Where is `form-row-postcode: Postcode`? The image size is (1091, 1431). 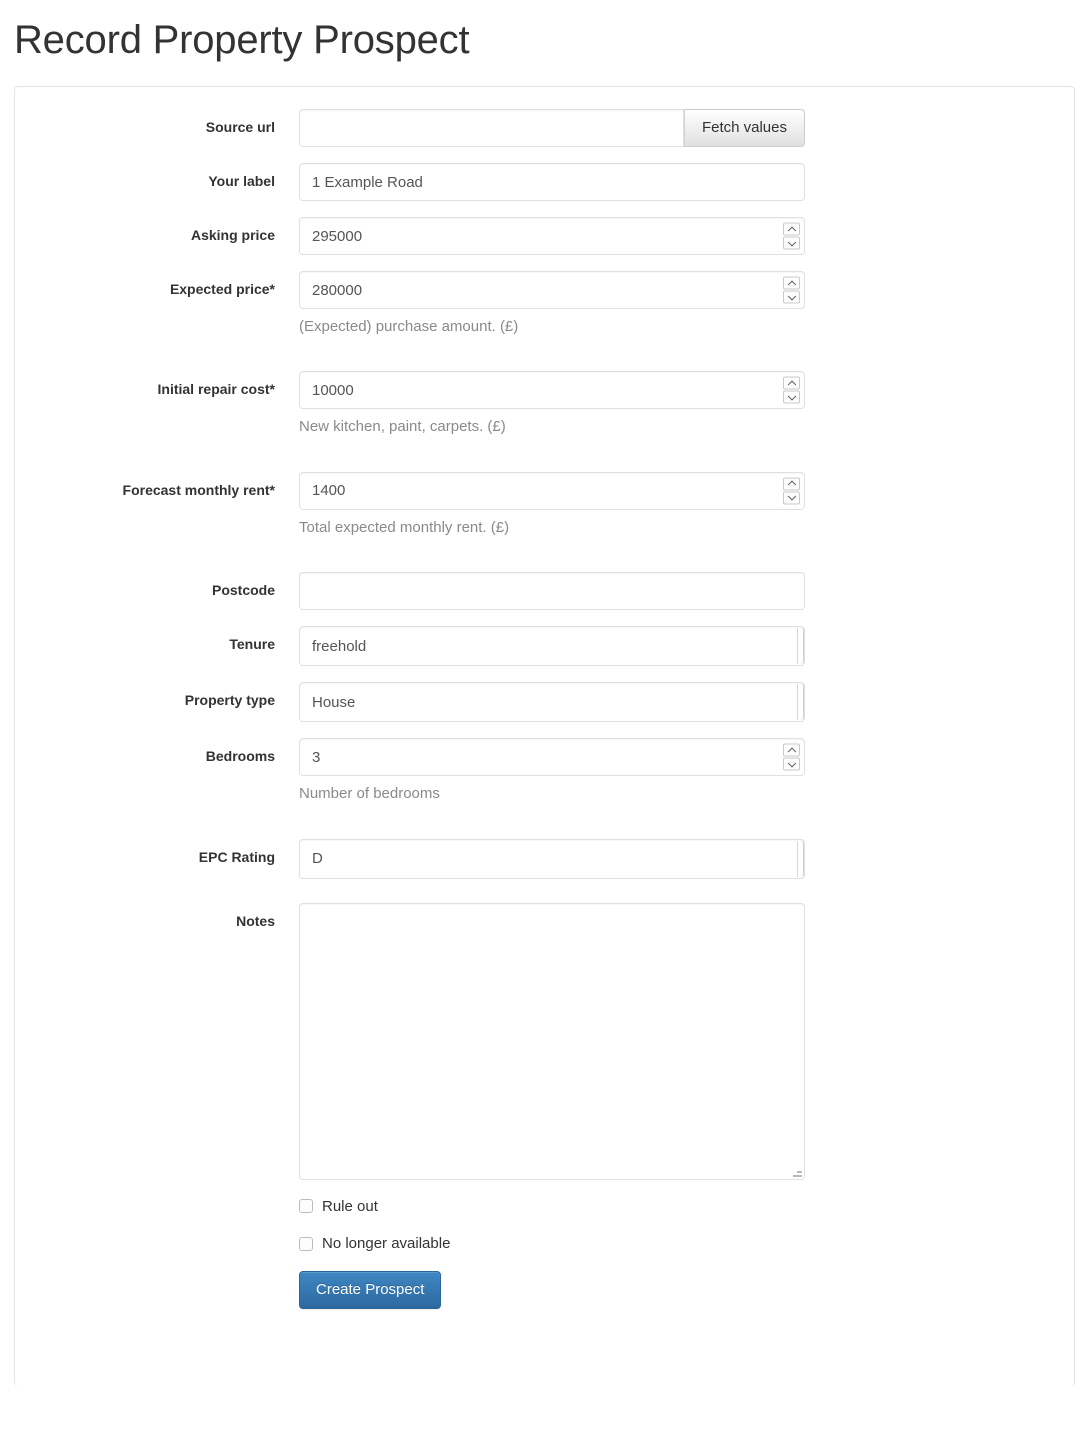 form-row-postcode: Postcode is located at coordinates (544, 591).